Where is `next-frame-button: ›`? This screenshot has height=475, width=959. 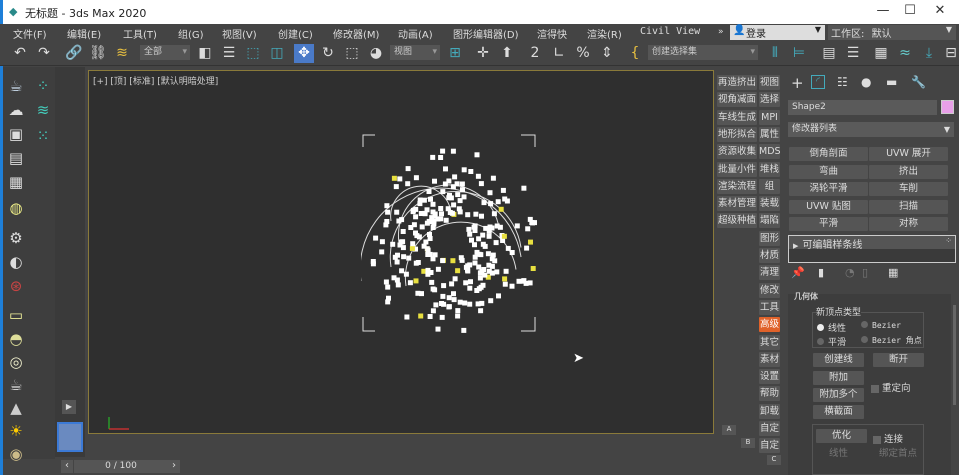
next-frame-button: › is located at coordinates (174, 466).